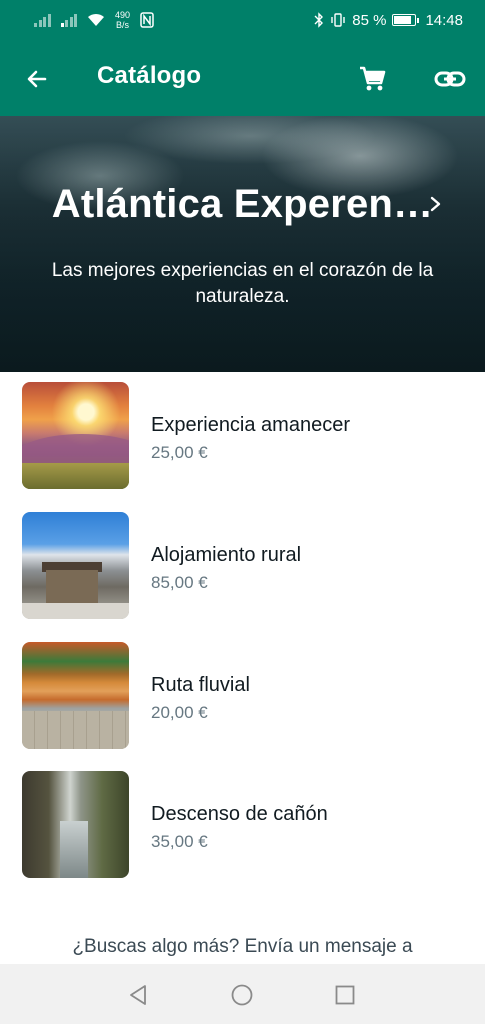 Image resolution: width=485 pixels, height=1024 pixels. What do you see at coordinates (147, 20) in the screenshot?
I see `nfc-icon` at bounding box center [147, 20].